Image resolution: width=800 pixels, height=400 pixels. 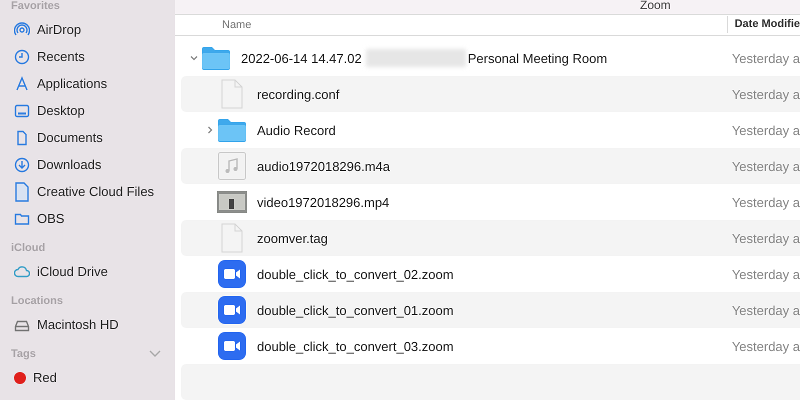 What do you see at coordinates (490, 238) in the screenshot?
I see `file-row: zoomver.tag Yesterday a` at bounding box center [490, 238].